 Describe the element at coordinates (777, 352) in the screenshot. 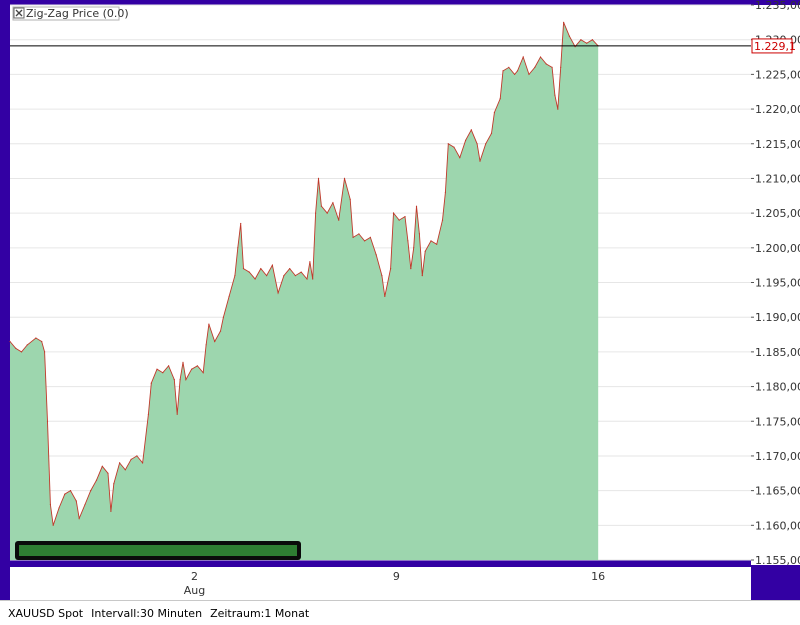

I see `y-tick-label: 1.185,00` at that location.